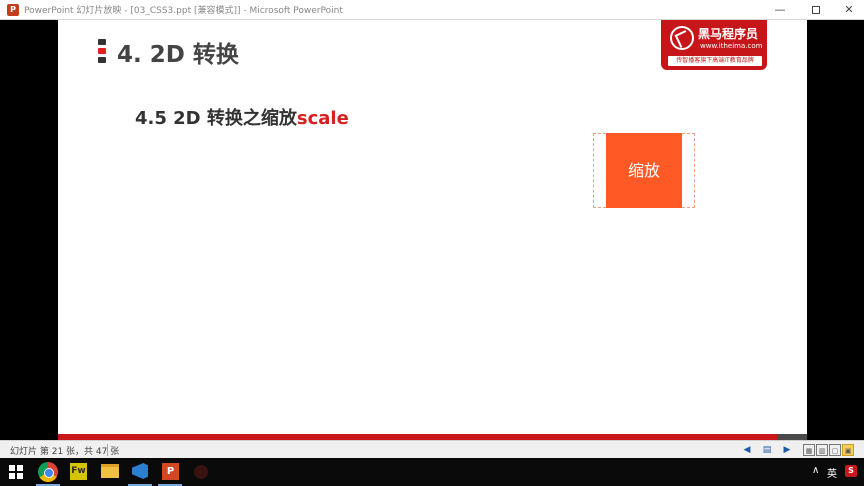 Image resolution: width=864 pixels, height=486 pixels. I want to click on logo-url: www.itheima.com, so click(731, 46).